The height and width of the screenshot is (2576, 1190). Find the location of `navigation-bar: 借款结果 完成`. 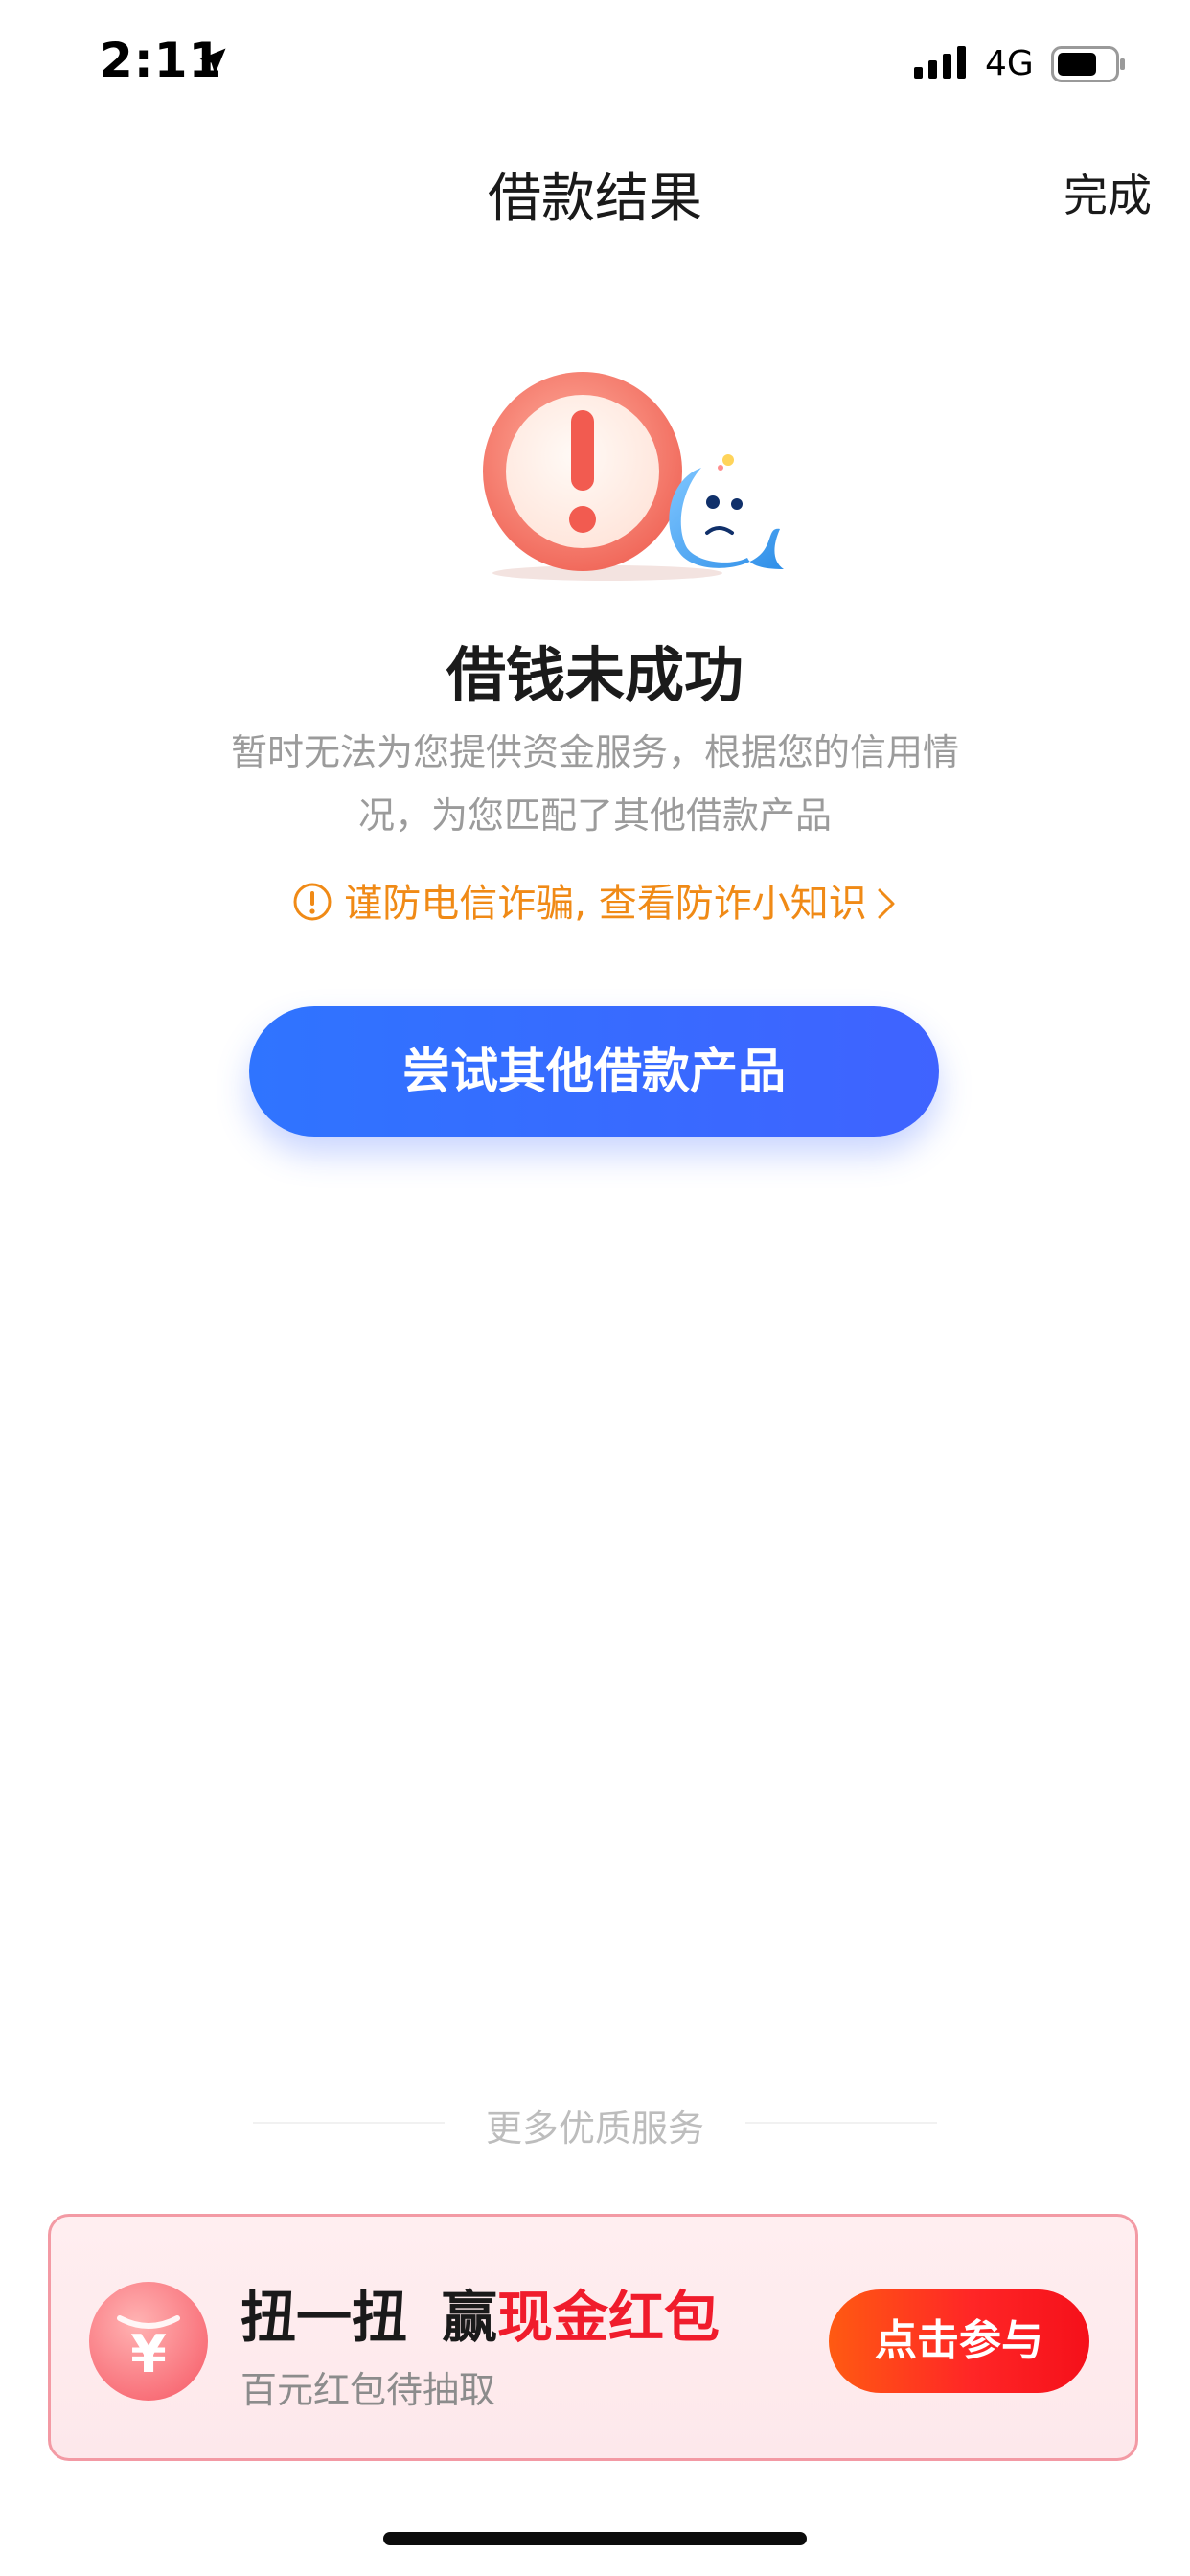

navigation-bar: 借款结果 完成 is located at coordinates (595, 187).